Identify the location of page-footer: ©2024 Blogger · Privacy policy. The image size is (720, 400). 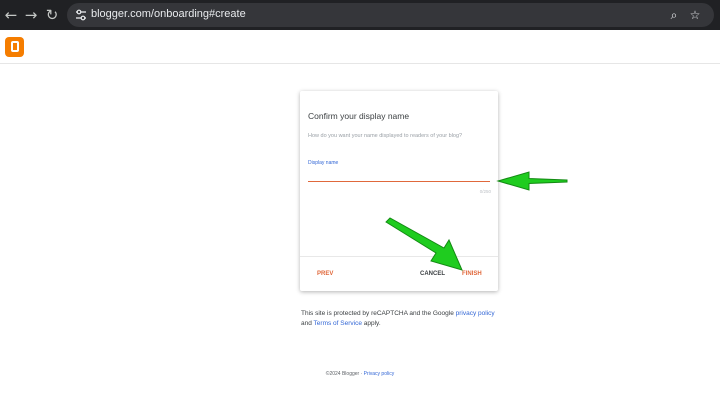
(360, 374).